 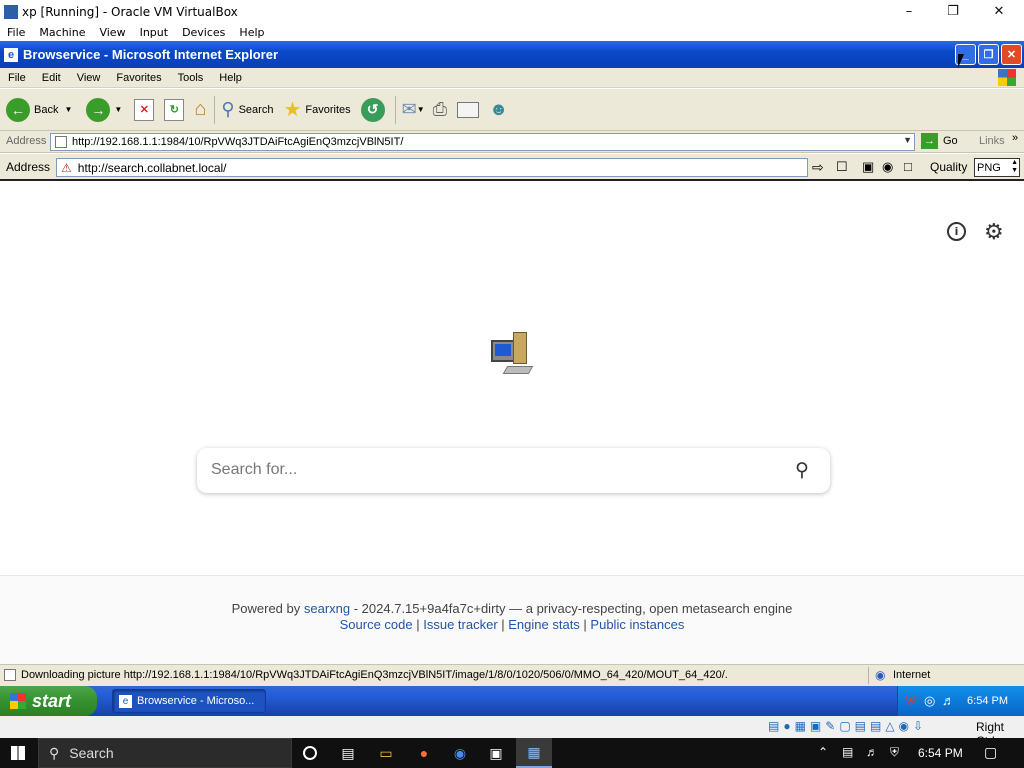 I want to click on links-label: Links, so click(x=992, y=141).